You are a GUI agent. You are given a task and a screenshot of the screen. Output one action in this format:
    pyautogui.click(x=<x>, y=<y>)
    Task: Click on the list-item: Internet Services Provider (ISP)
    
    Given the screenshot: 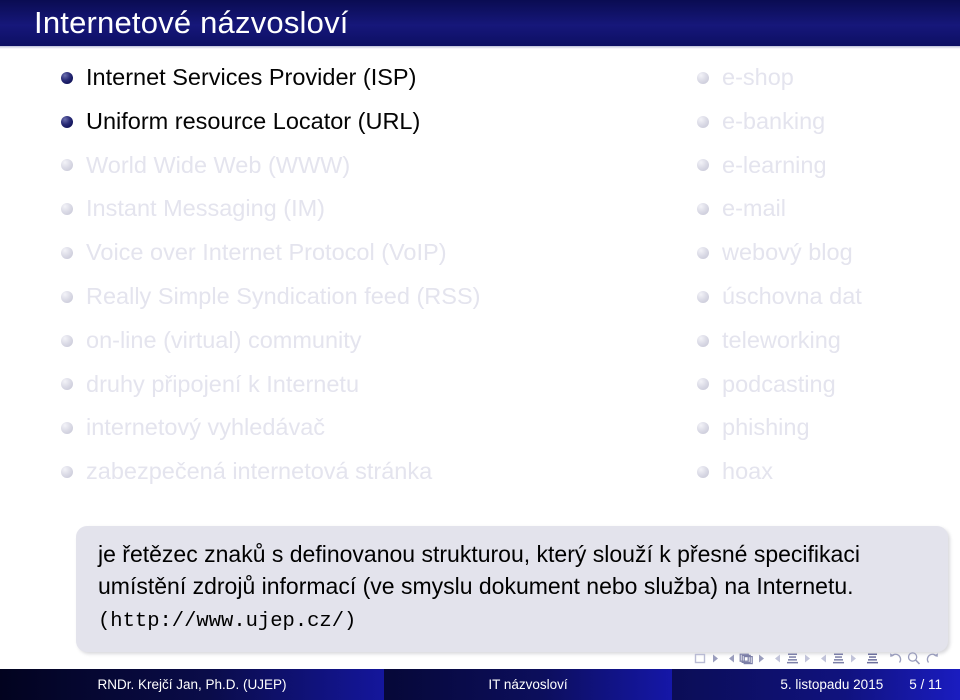 What is the action you would take?
    pyautogui.click(x=352, y=78)
    